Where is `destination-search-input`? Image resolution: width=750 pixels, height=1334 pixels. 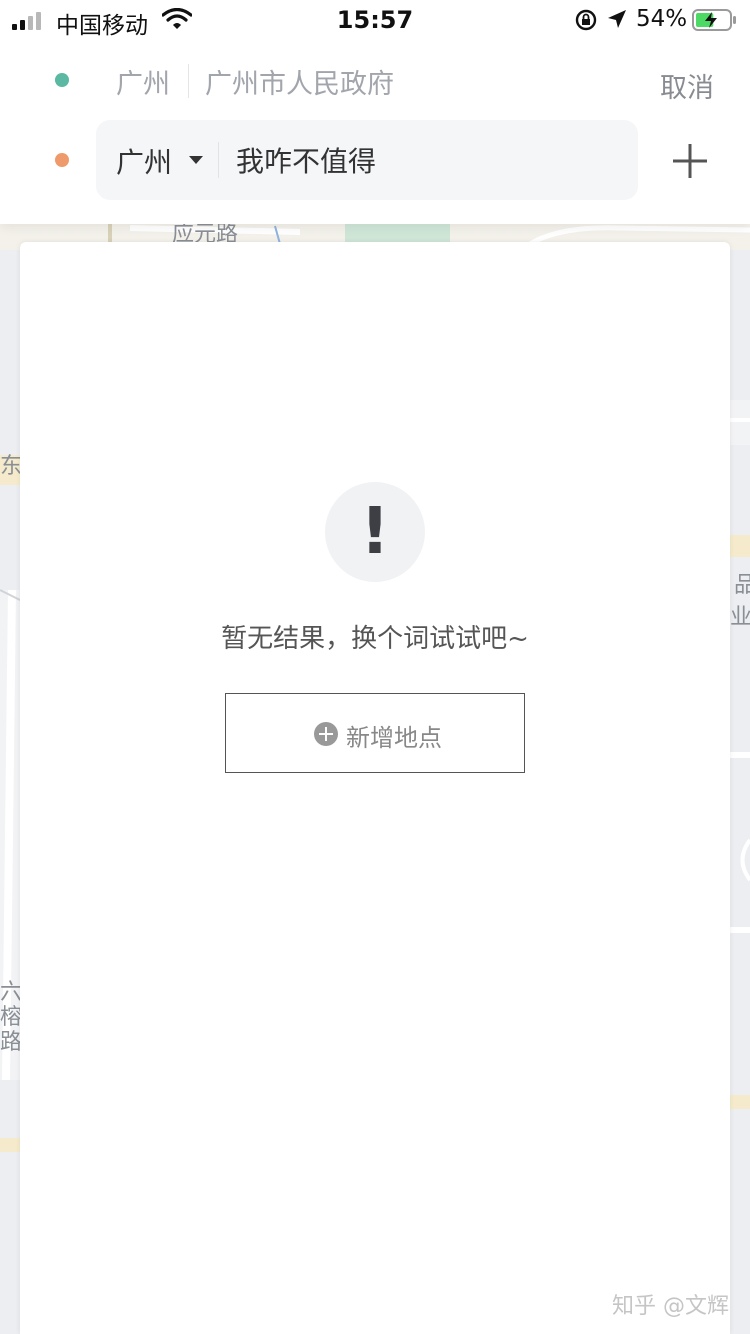 destination-search-input is located at coordinates (426, 160).